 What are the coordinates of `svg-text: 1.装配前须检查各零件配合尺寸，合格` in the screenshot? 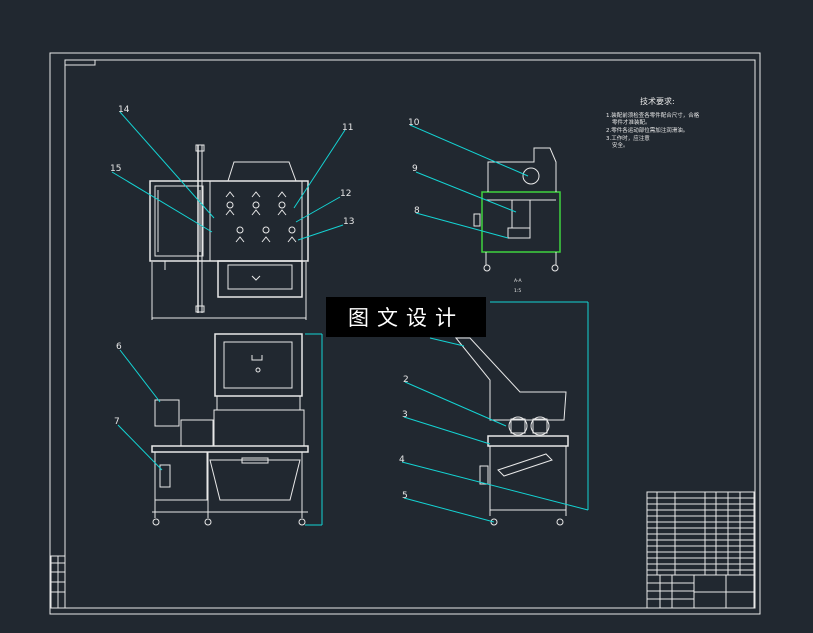 It's located at (653, 115).